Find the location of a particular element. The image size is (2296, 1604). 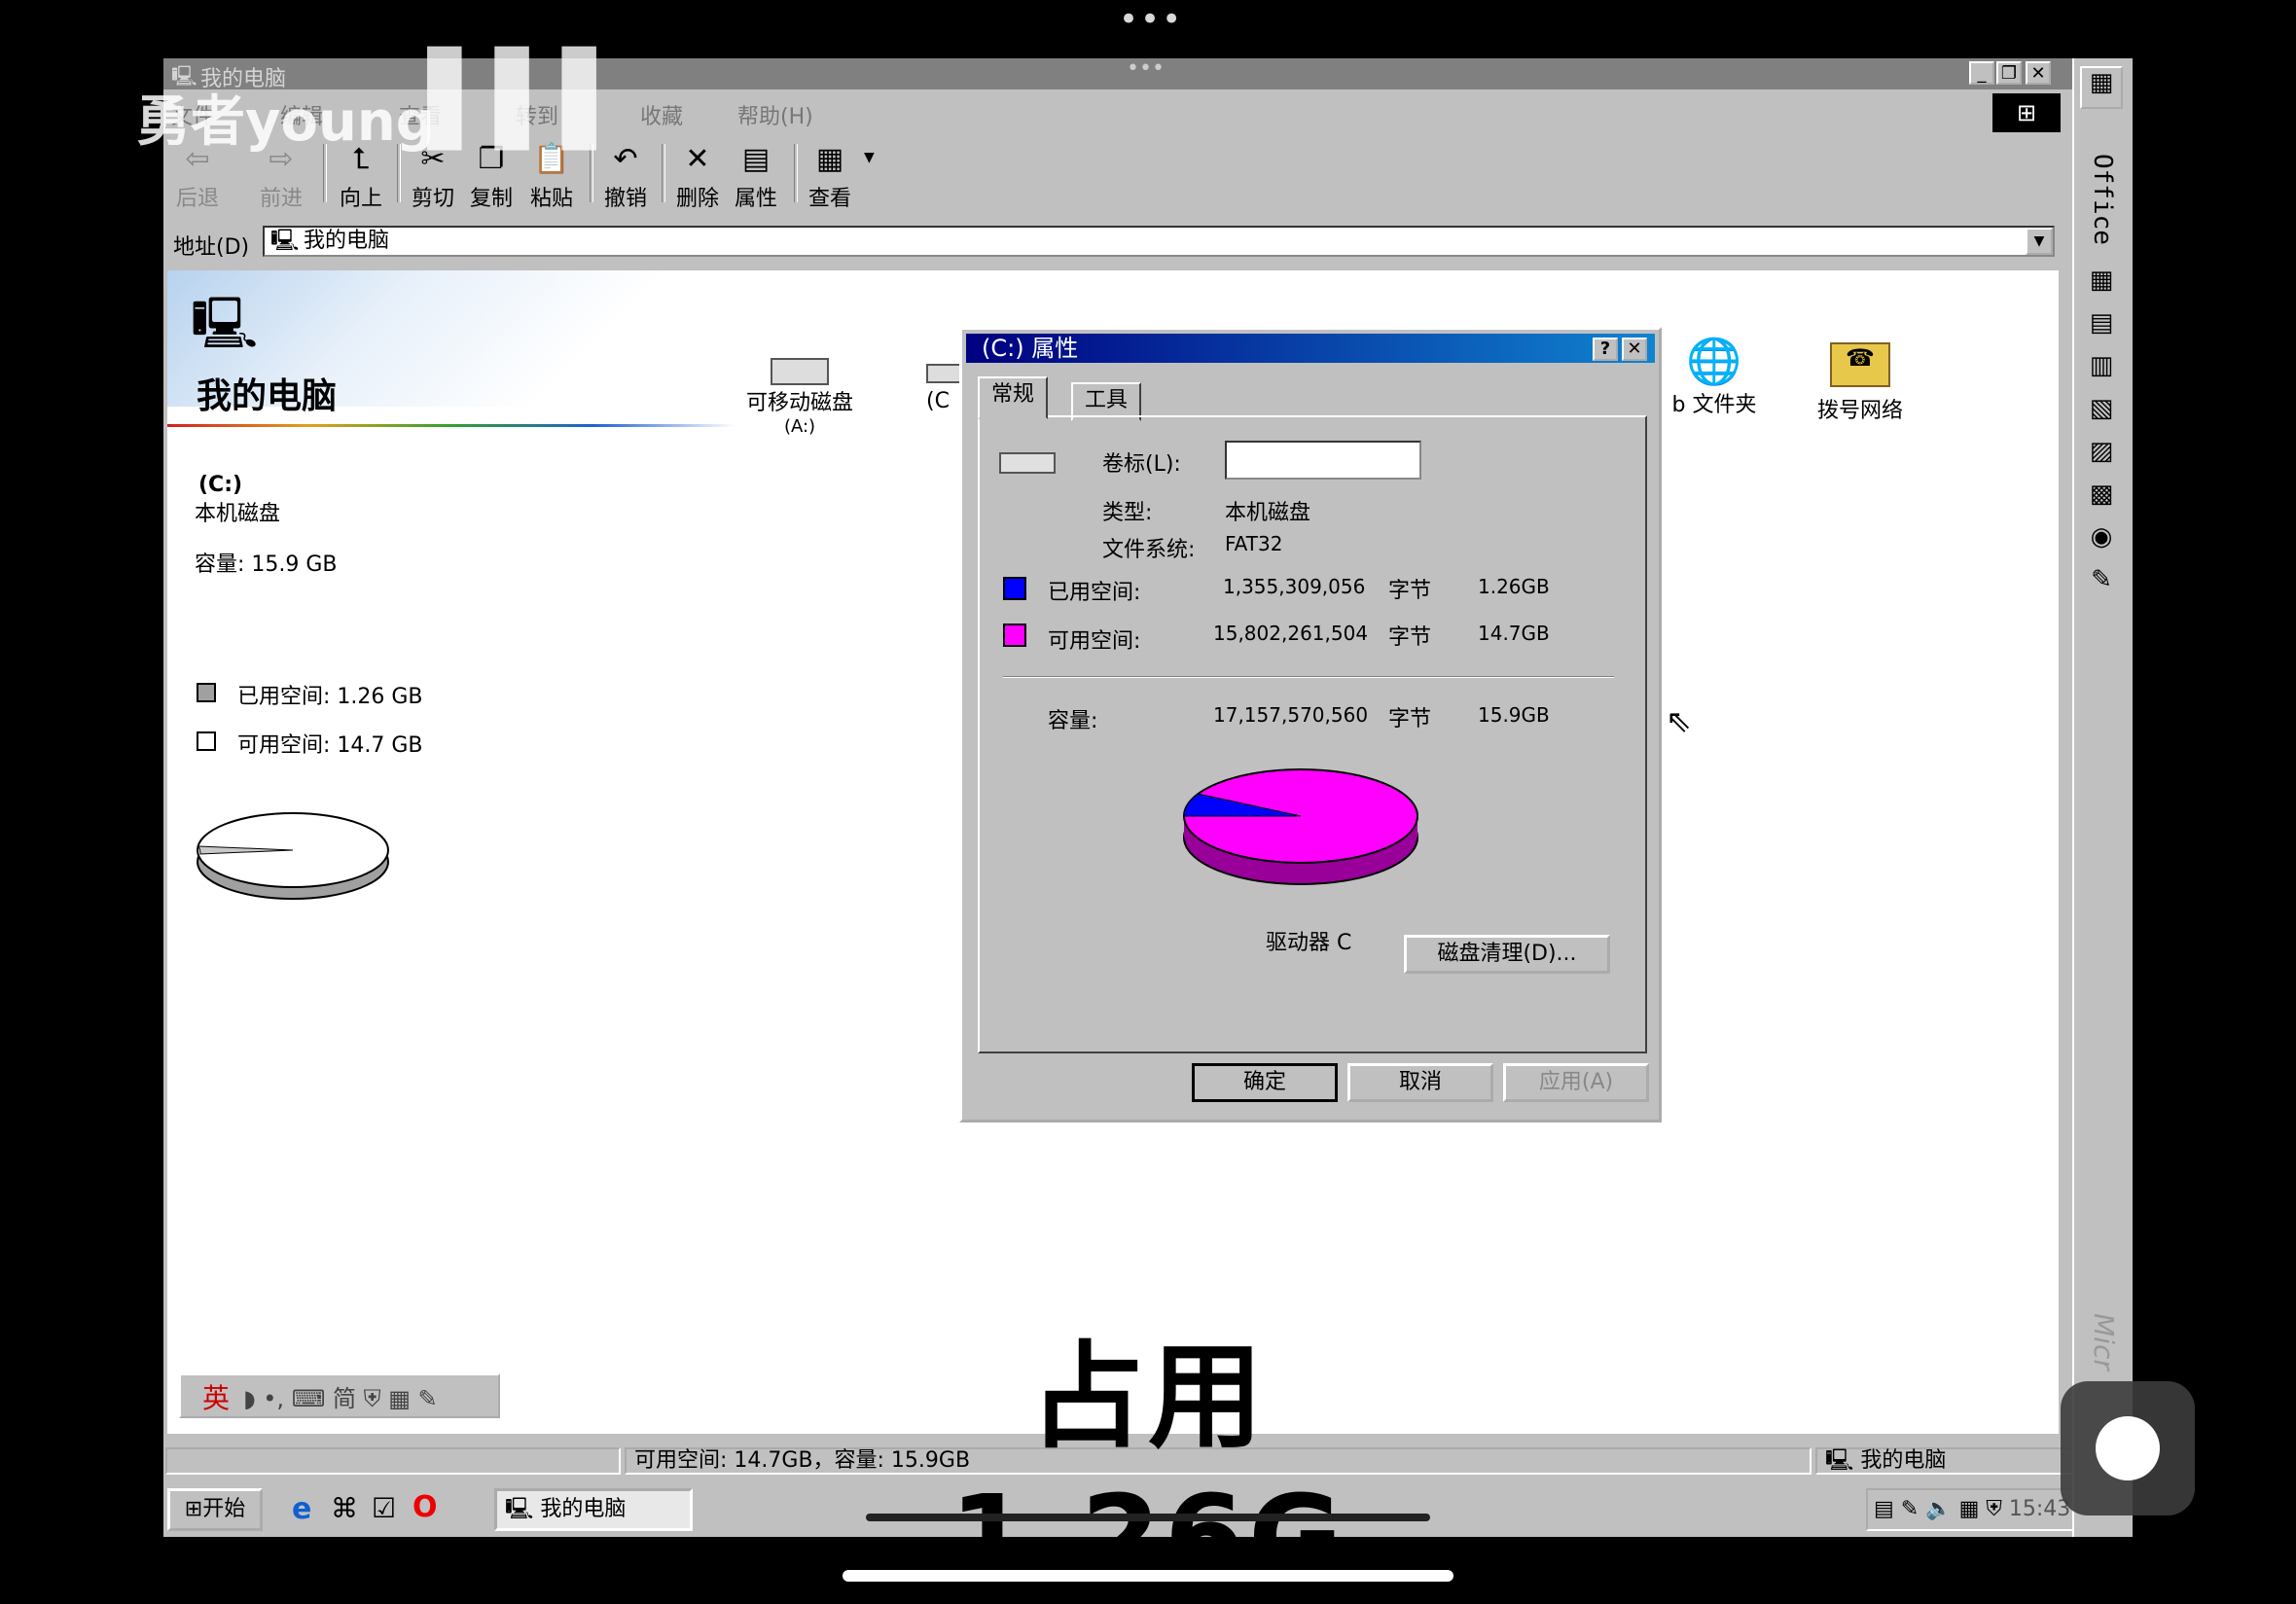

views-dropdown-arrow: ▼ is located at coordinates (869, 157).